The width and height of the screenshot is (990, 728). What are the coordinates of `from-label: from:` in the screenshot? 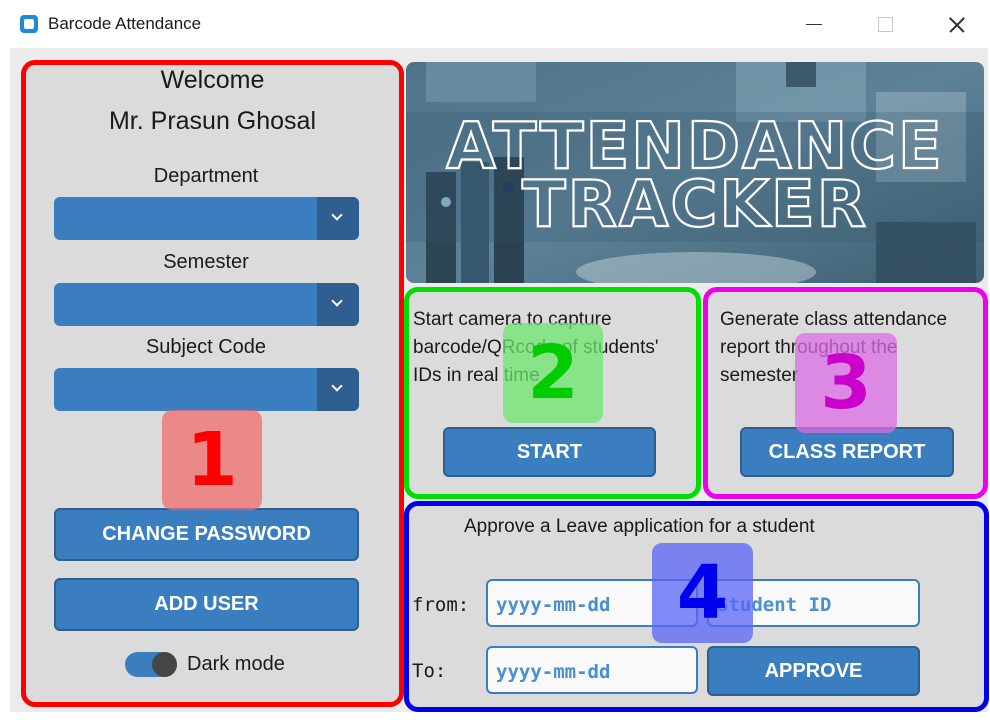 It's located at (441, 605).